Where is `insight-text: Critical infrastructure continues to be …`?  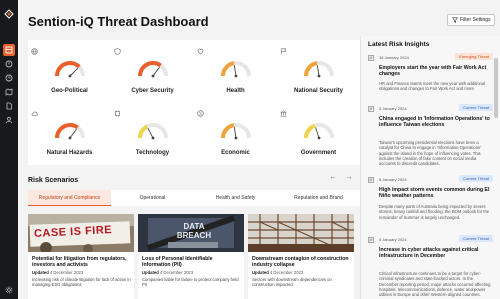 insight-text: Critical infrastructure continues to be … is located at coordinates (435, 284).